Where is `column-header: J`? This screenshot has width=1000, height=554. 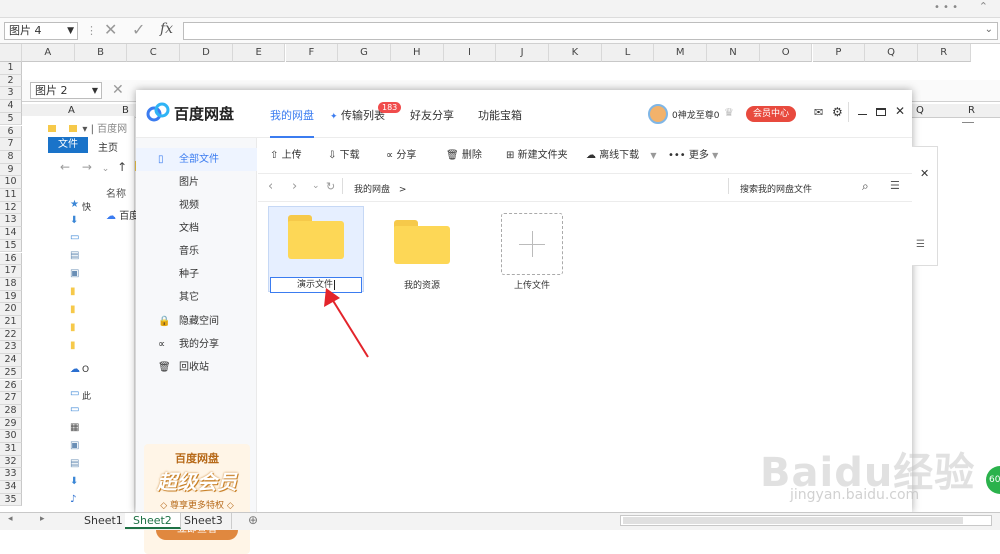
column-header: J is located at coordinates (522, 53).